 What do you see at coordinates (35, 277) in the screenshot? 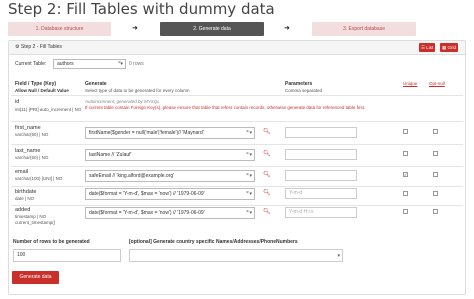
I see `generate-data-button: Generate data` at bounding box center [35, 277].